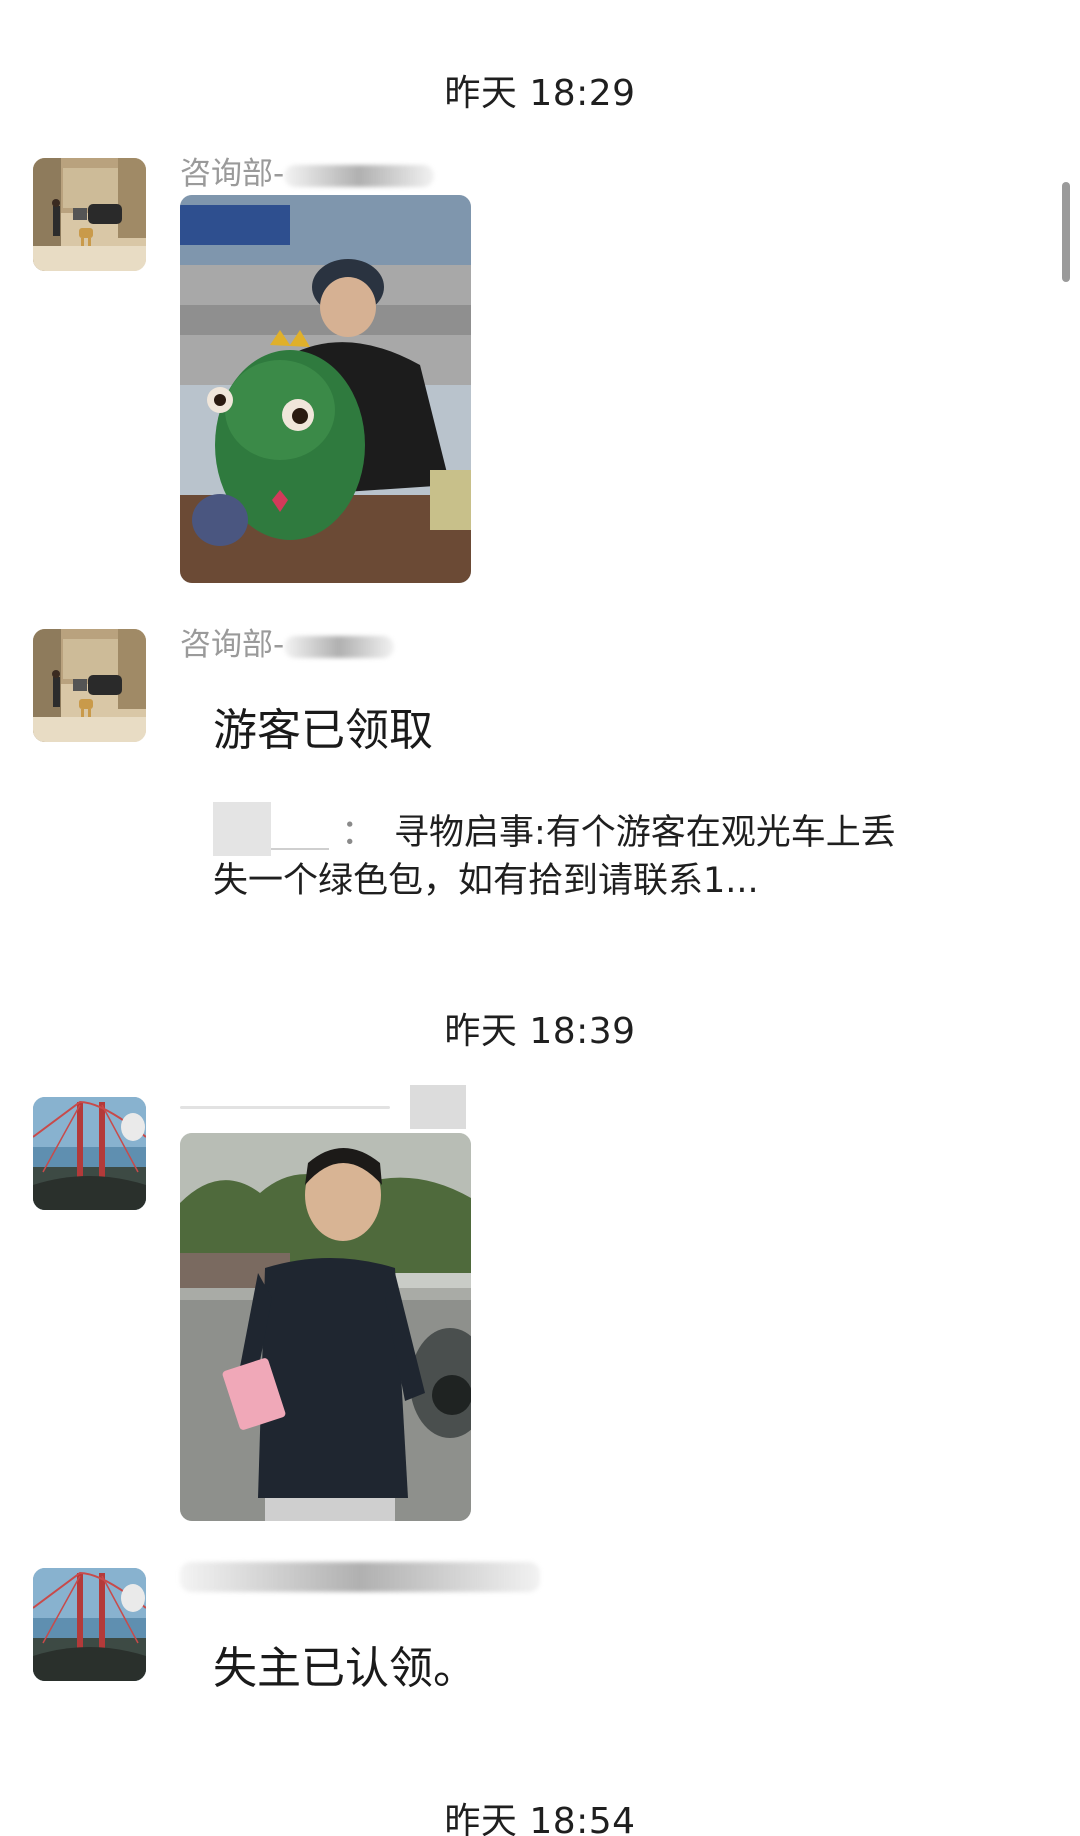 This screenshot has width=1080, height=1836. I want to click on photo-man-holding-pink-item-icon, so click(325, 1327).